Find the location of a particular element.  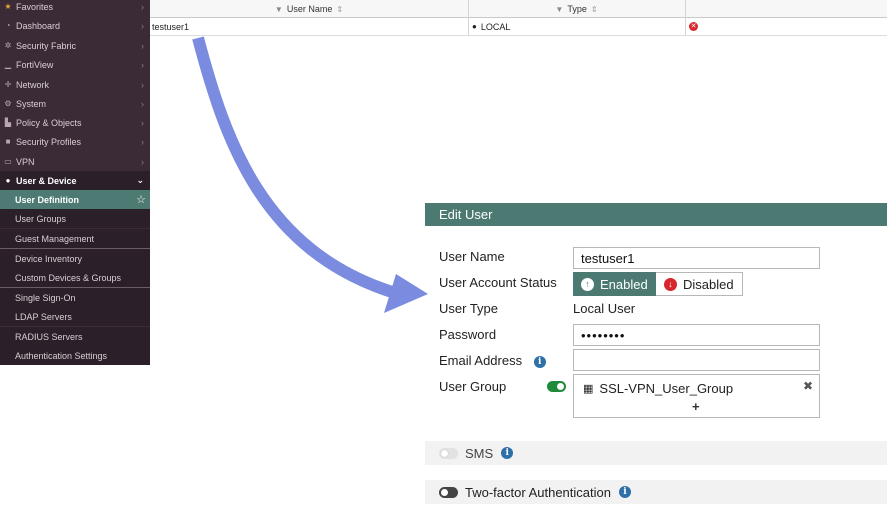

sidebar-item-system: ⚙ System › is located at coordinates (75, 103).